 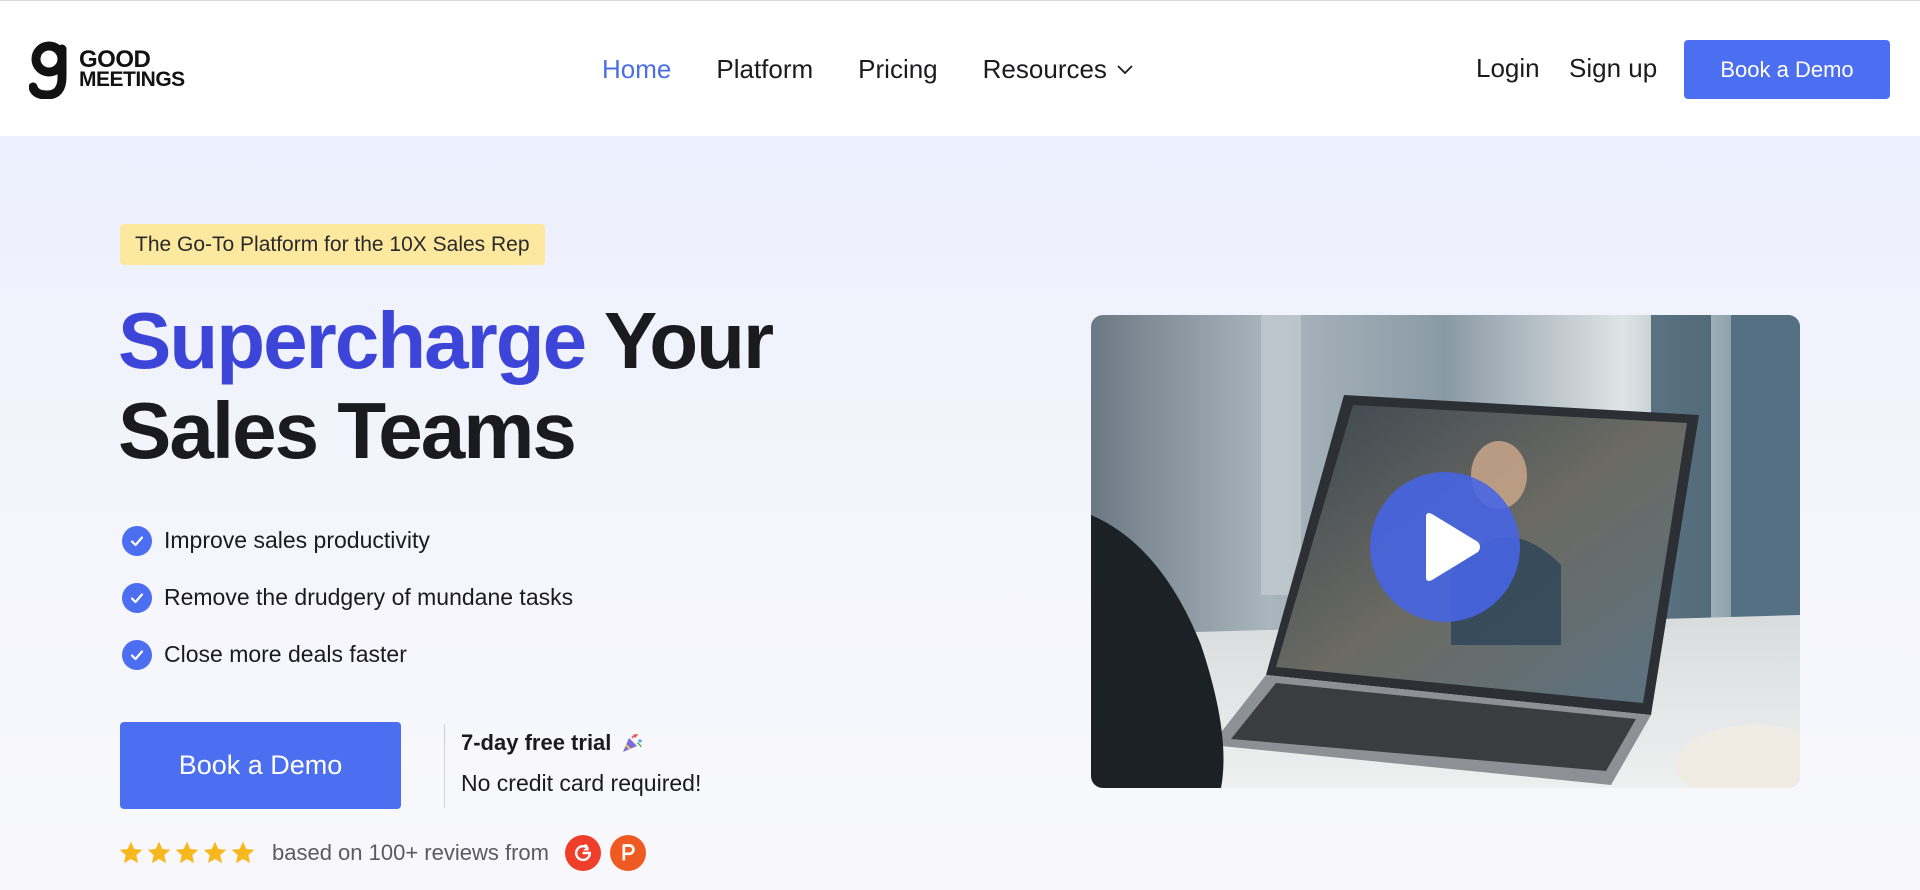 What do you see at coordinates (1787, 69) in the screenshot?
I see `header-book-demo-button: Book a Demo` at bounding box center [1787, 69].